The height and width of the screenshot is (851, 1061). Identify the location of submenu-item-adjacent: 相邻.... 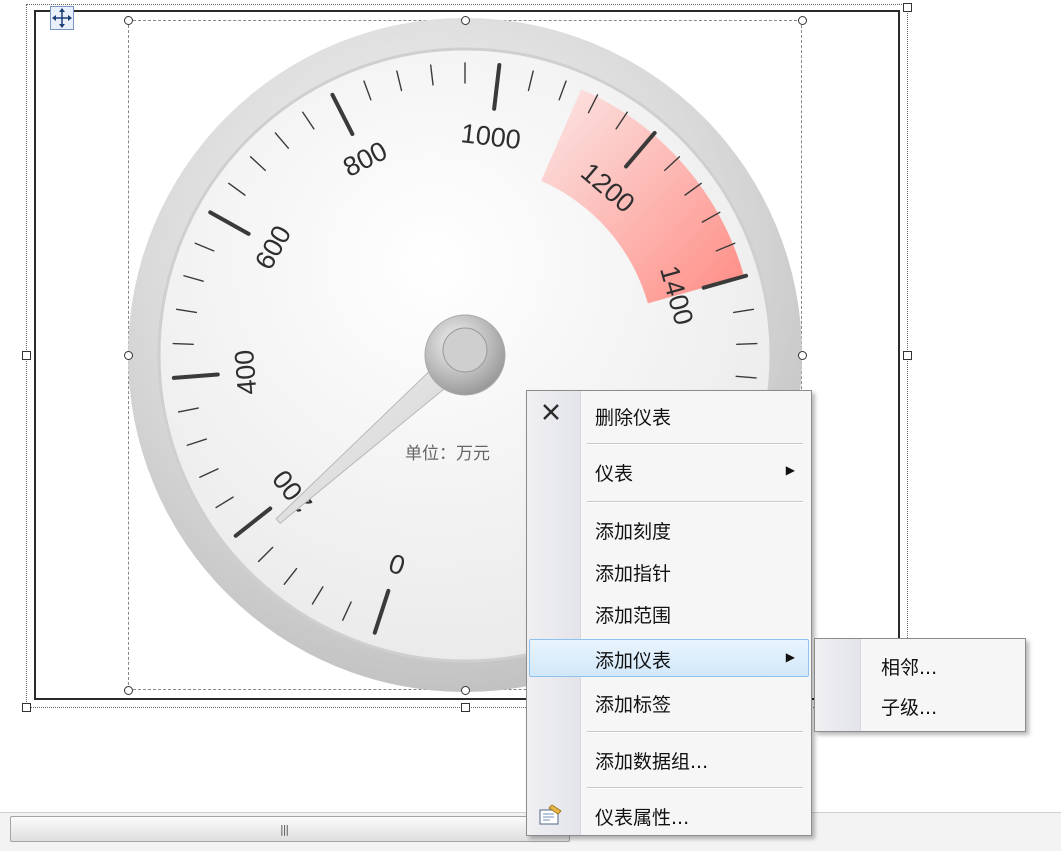
(909, 666).